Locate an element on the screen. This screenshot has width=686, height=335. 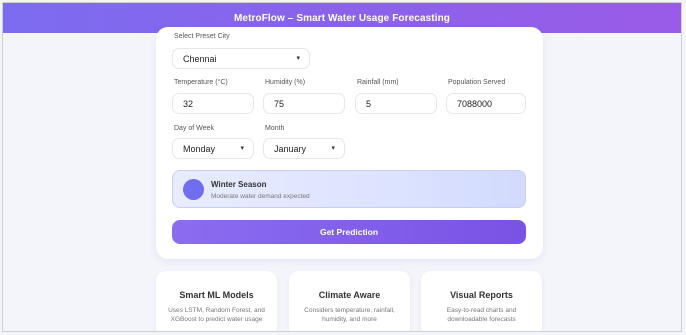
city-value: Chennai is located at coordinates (200, 58).